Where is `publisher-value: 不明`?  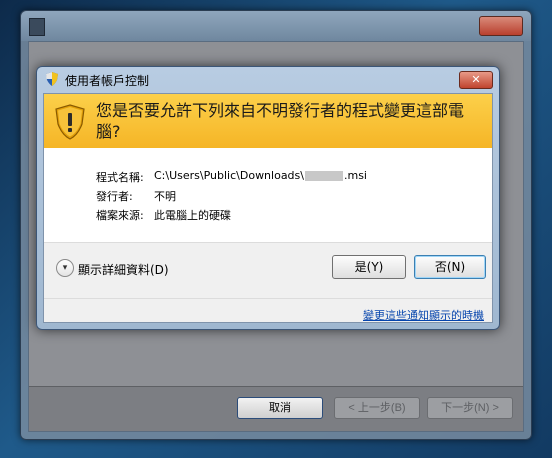
publisher-value: 不明 is located at coordinates (165, 196).